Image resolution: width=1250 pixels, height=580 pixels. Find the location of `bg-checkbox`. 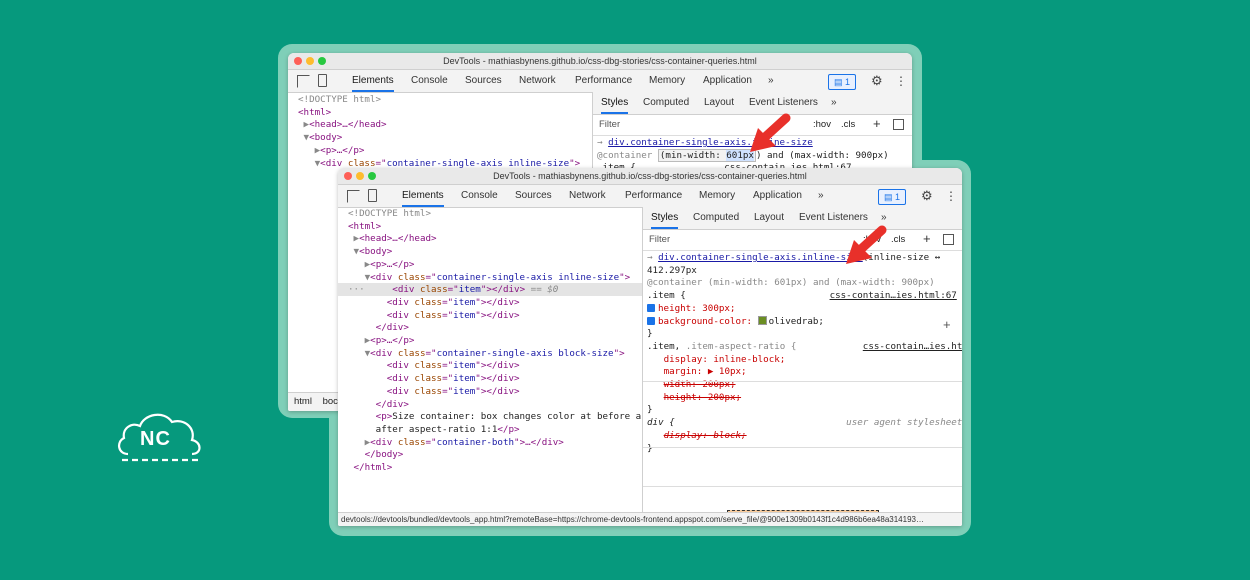

bg-checkbox is located at coordinates (651, 320).